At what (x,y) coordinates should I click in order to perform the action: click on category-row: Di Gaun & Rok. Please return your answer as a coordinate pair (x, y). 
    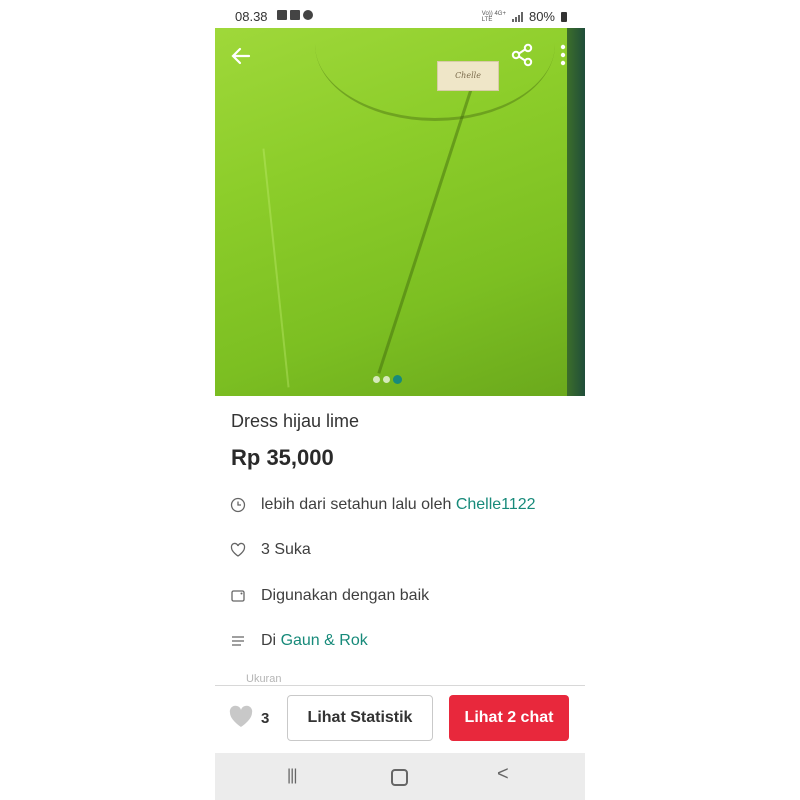
    Looking at the image, I should click on (298, 641).